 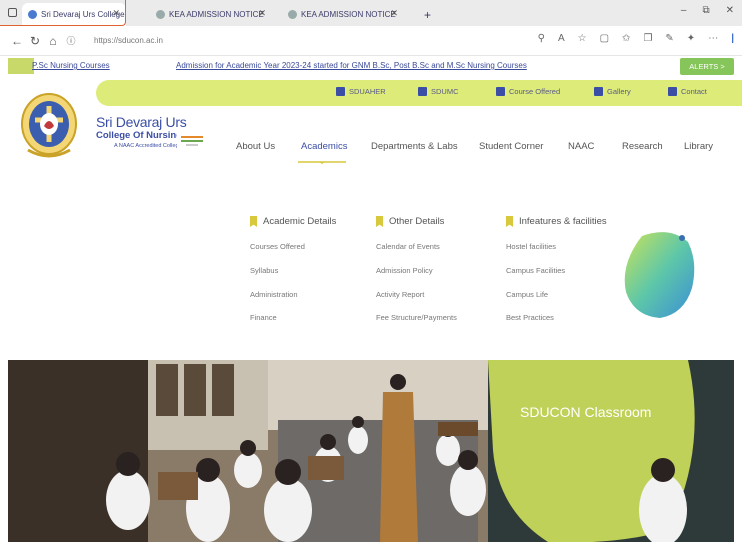 What do you see at coordinates (713, 38) in the screenshot?
I see `more-icon: ⋯` at bounding box center [713, 38].